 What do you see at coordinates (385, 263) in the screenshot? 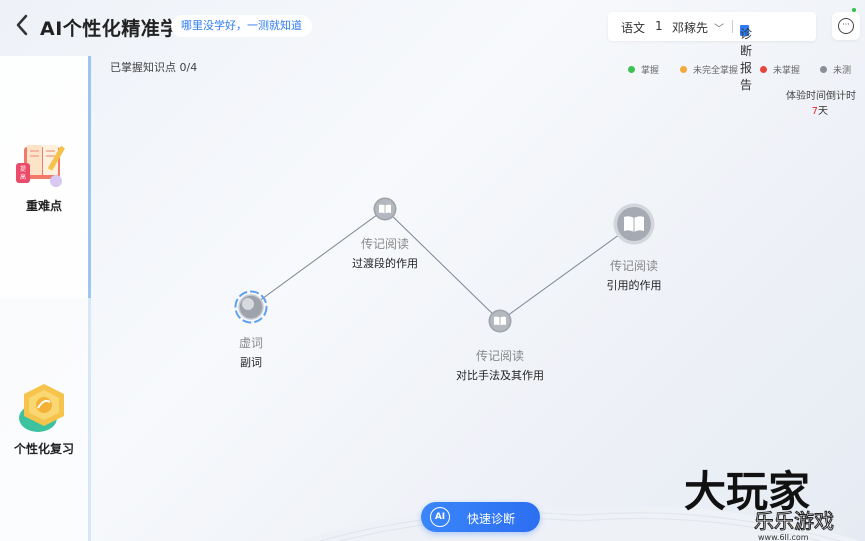
I see `node-name: 过渡段的作用` at bounding box center [385, 263].